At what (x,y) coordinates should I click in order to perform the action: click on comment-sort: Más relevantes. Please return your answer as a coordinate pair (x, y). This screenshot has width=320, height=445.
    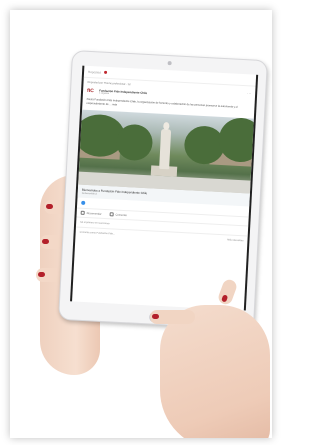
    Looking at the image, I should click on (235, 241).